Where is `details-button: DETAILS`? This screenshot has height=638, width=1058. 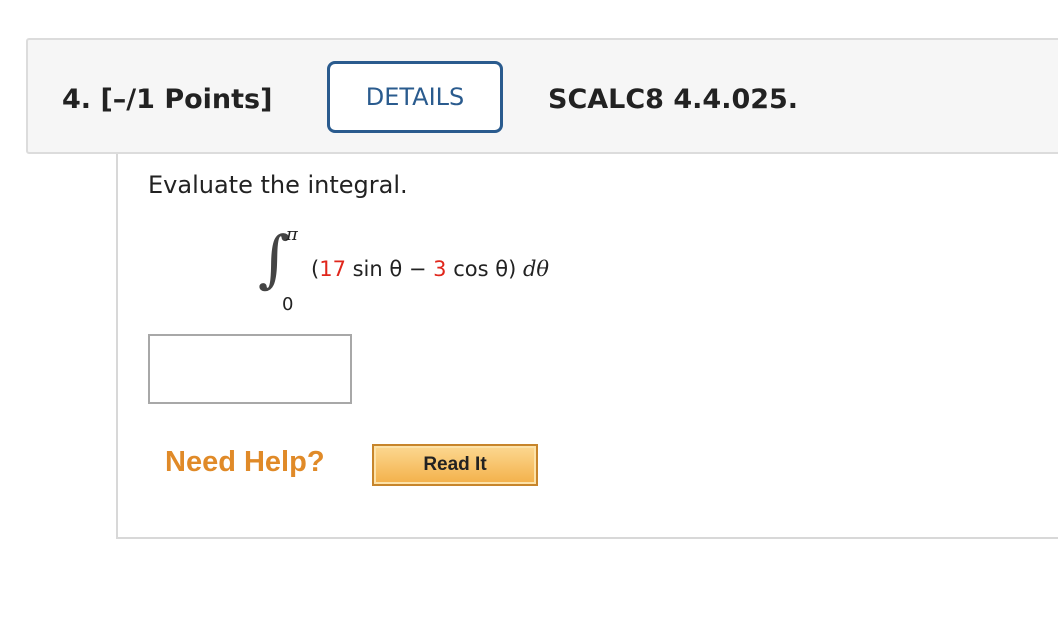
details-button: DETAILS is located at coordinates (415, 97).